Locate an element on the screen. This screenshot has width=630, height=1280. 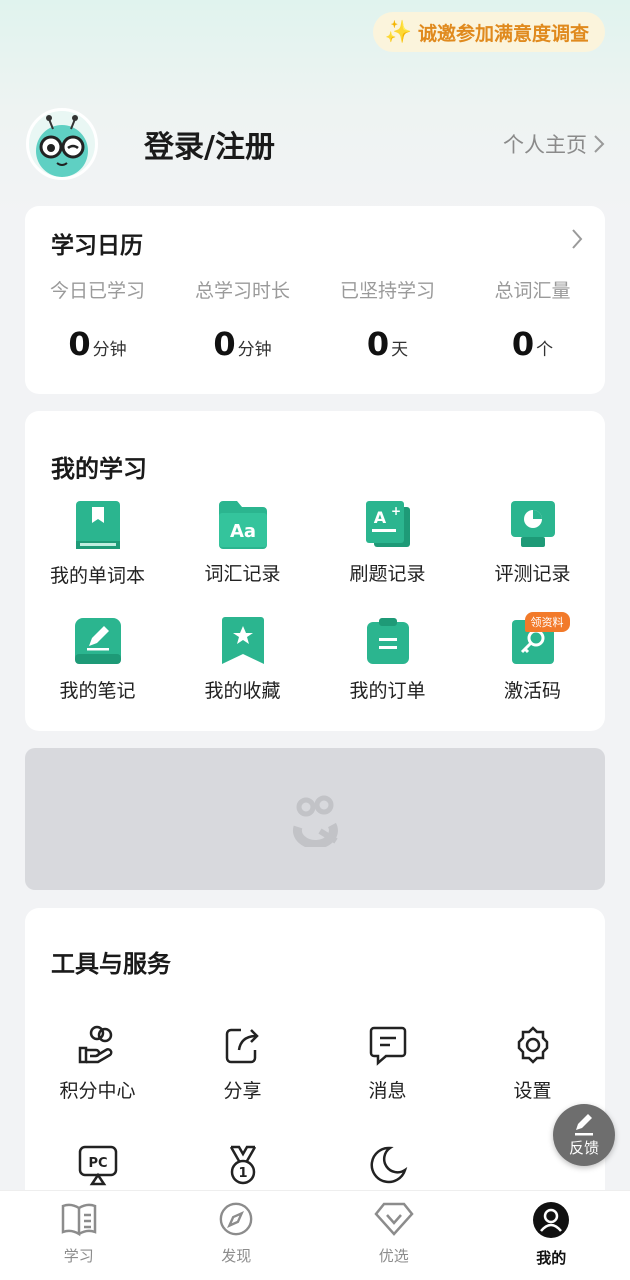
profile-header: 登录/注册 个人主页 is located at coordinates (315, 144).